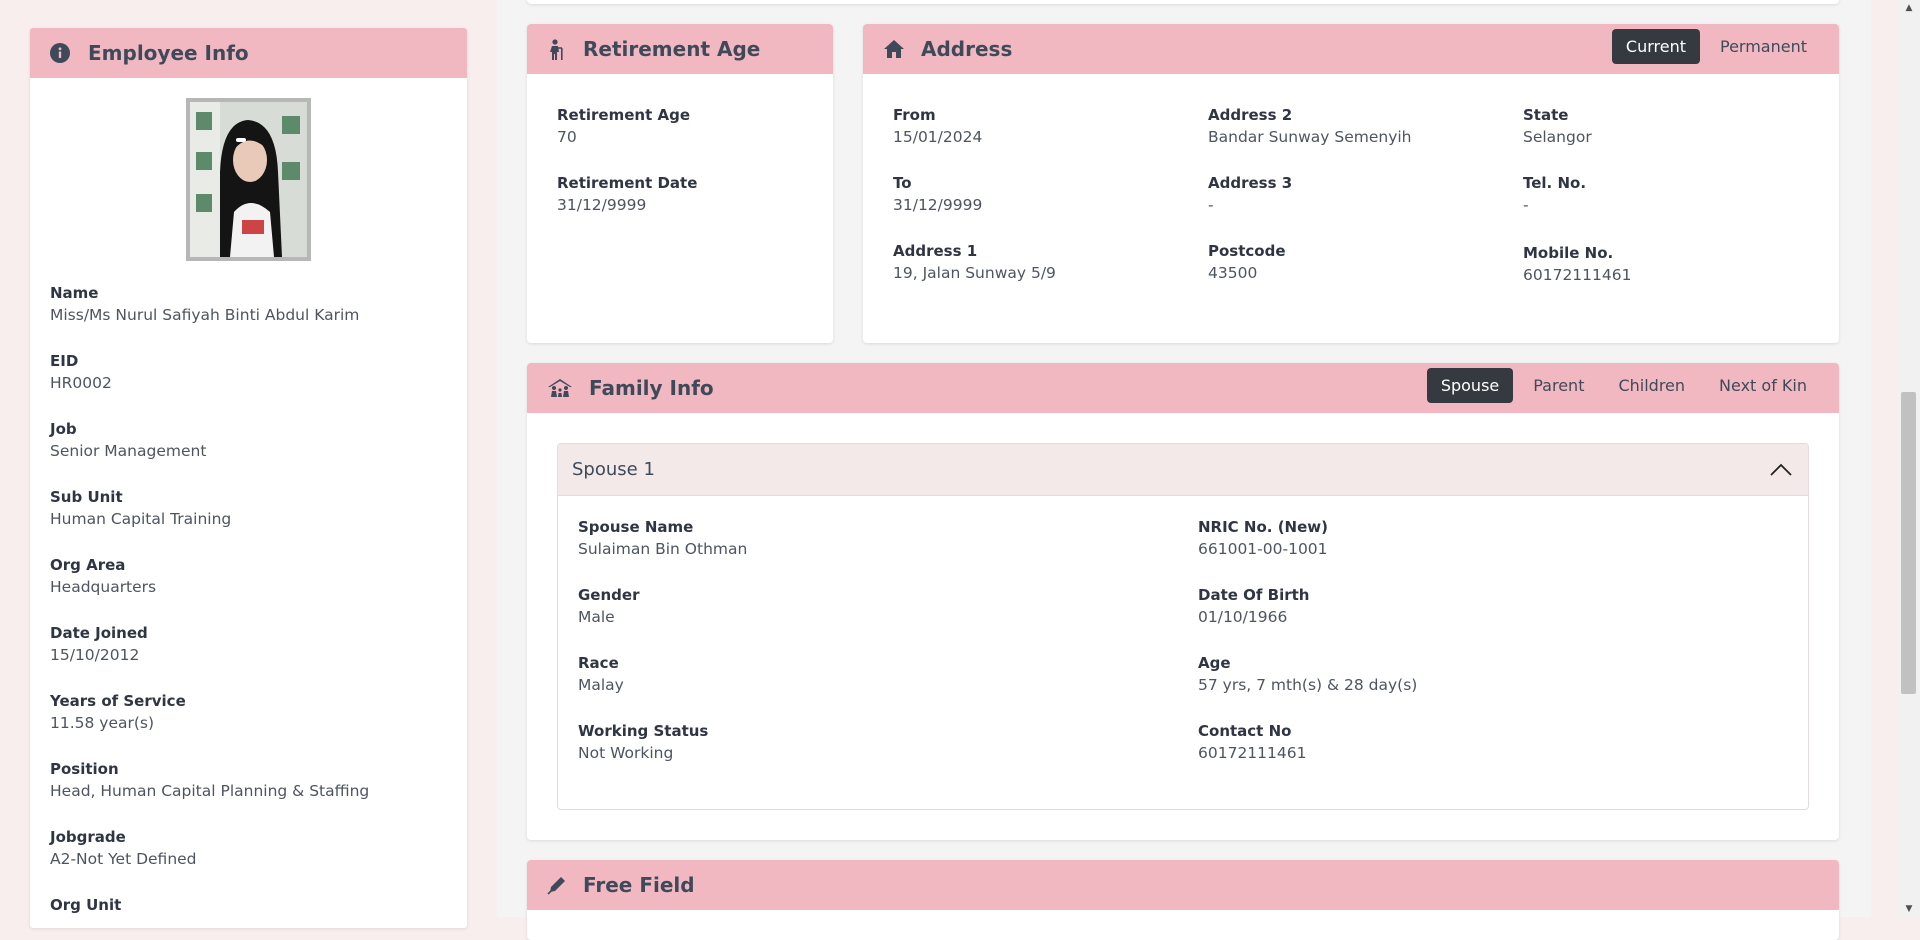  Describe the element at coordinates (938, 205) in the screenshot. I see `to-value: 31/12/9999` at that location.